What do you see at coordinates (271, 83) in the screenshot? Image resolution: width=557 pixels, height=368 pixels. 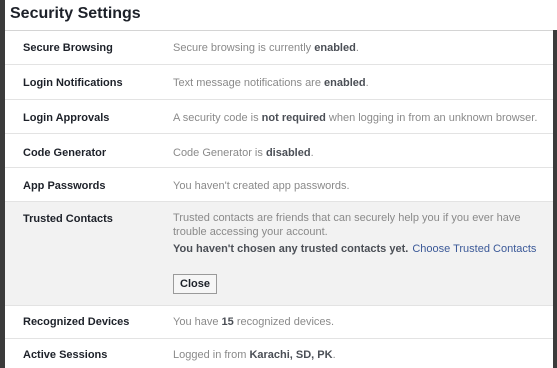 I see `setting-value: Text message notifications are enabled.` at bounding box center [271, 83].